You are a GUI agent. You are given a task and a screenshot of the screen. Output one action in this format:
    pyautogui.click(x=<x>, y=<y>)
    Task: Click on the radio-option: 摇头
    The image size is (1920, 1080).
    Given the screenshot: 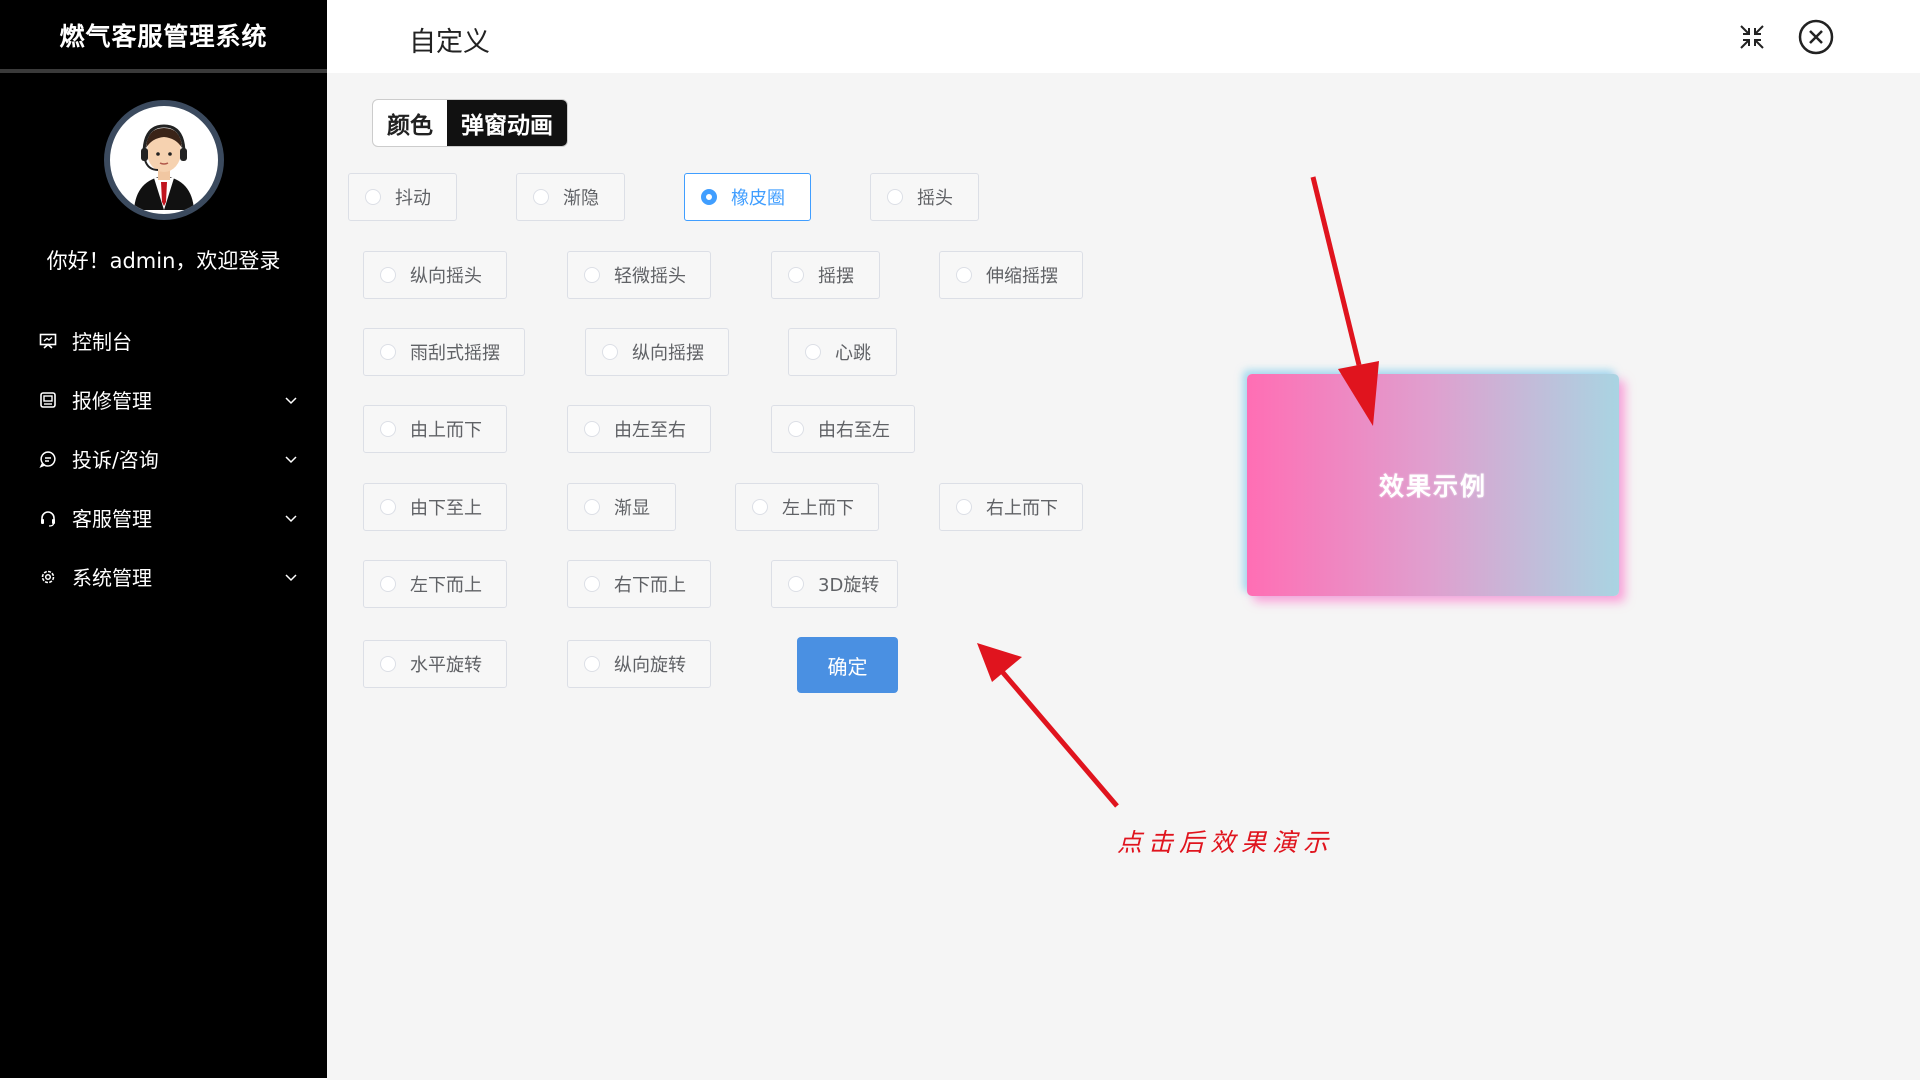 What is the action you would take?
    pyautogui.click(x=924, y=197)
    